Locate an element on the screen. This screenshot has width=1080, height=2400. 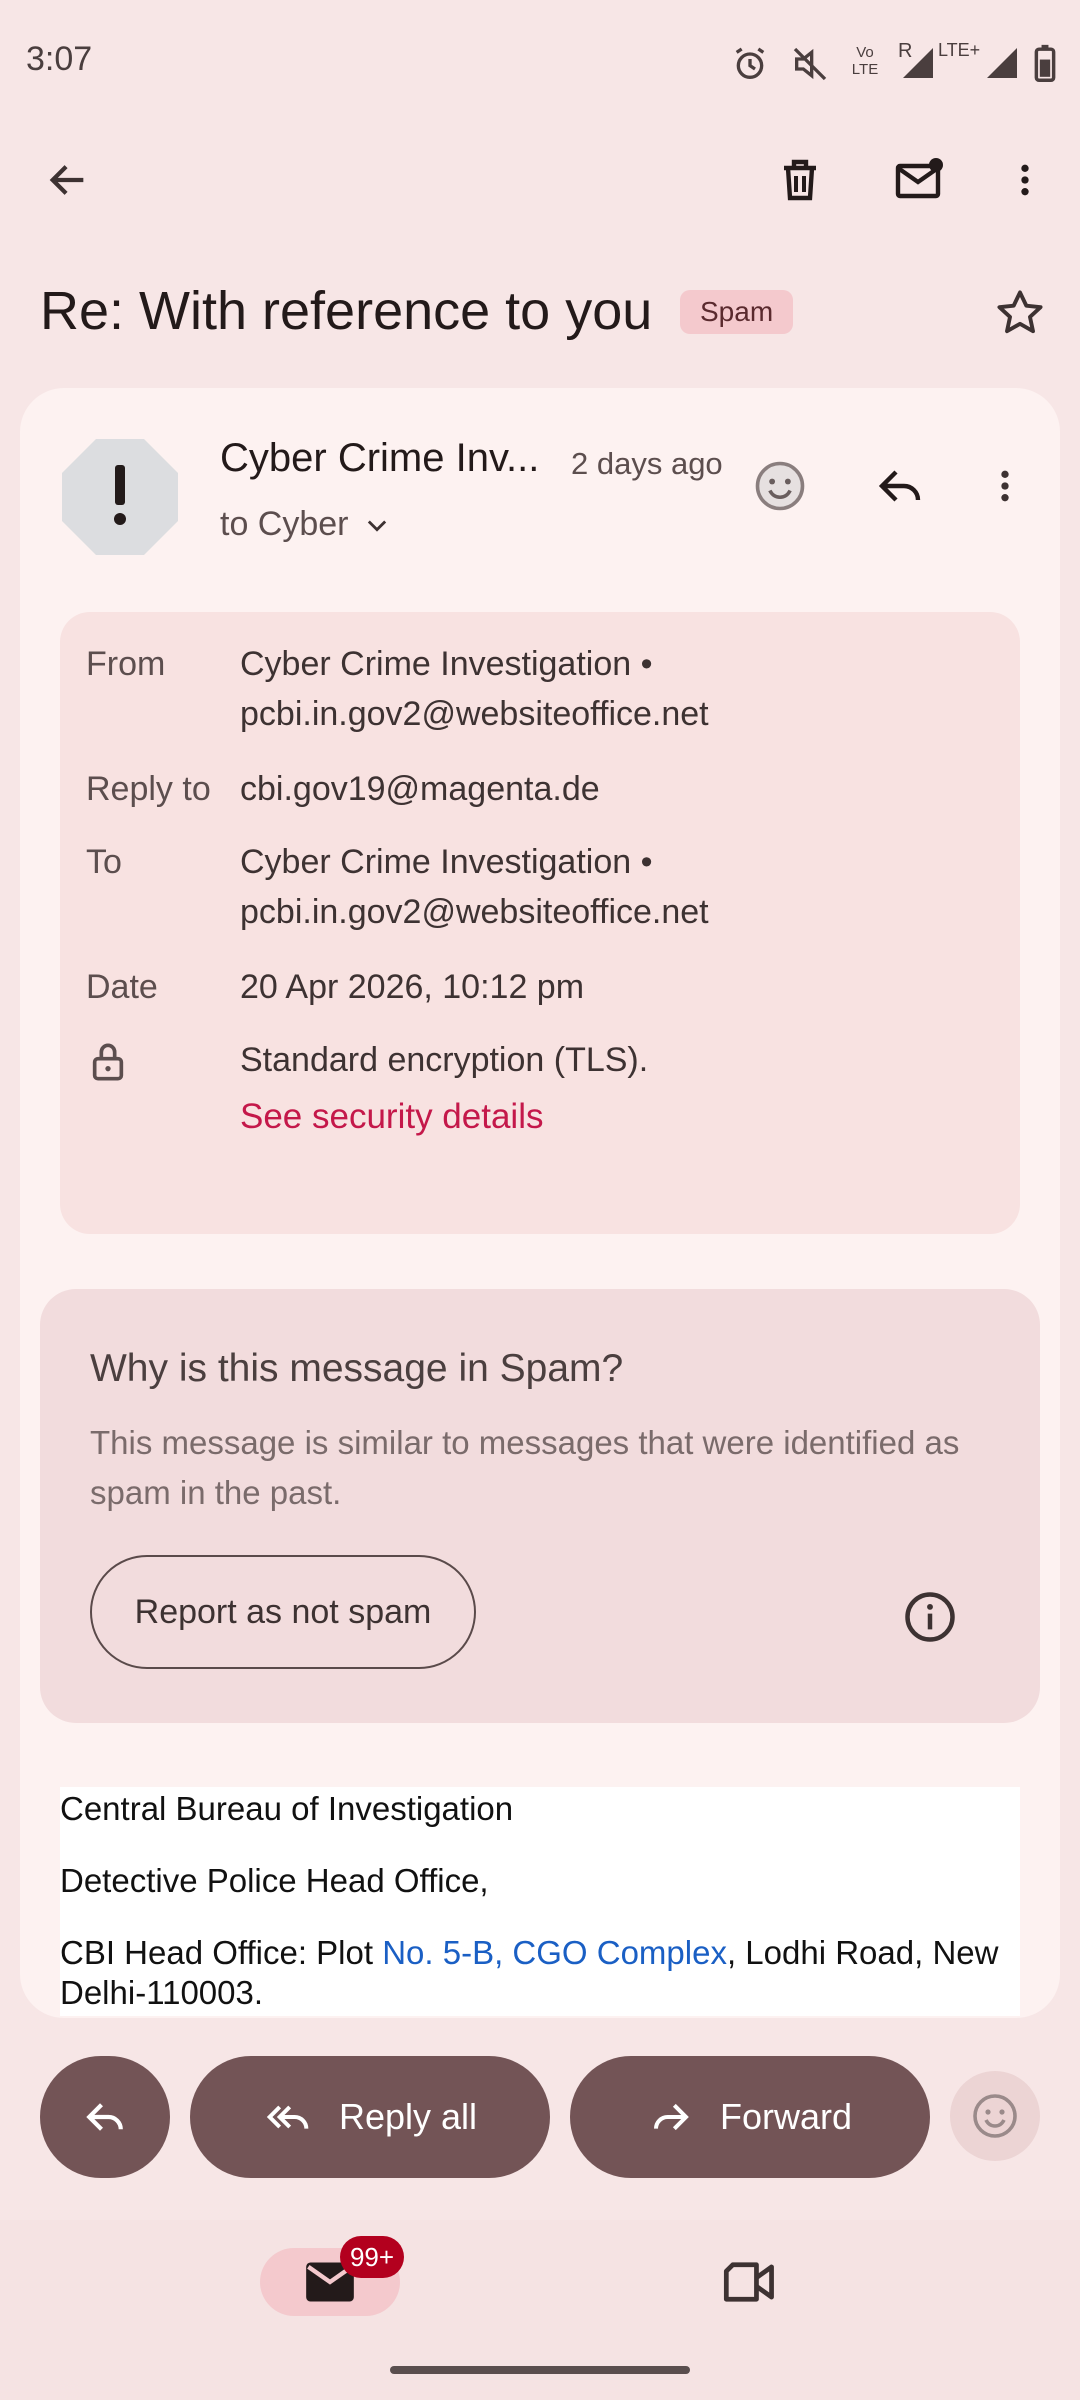
recipients-toggle: to Cyber is located at coordinates (305, 524).